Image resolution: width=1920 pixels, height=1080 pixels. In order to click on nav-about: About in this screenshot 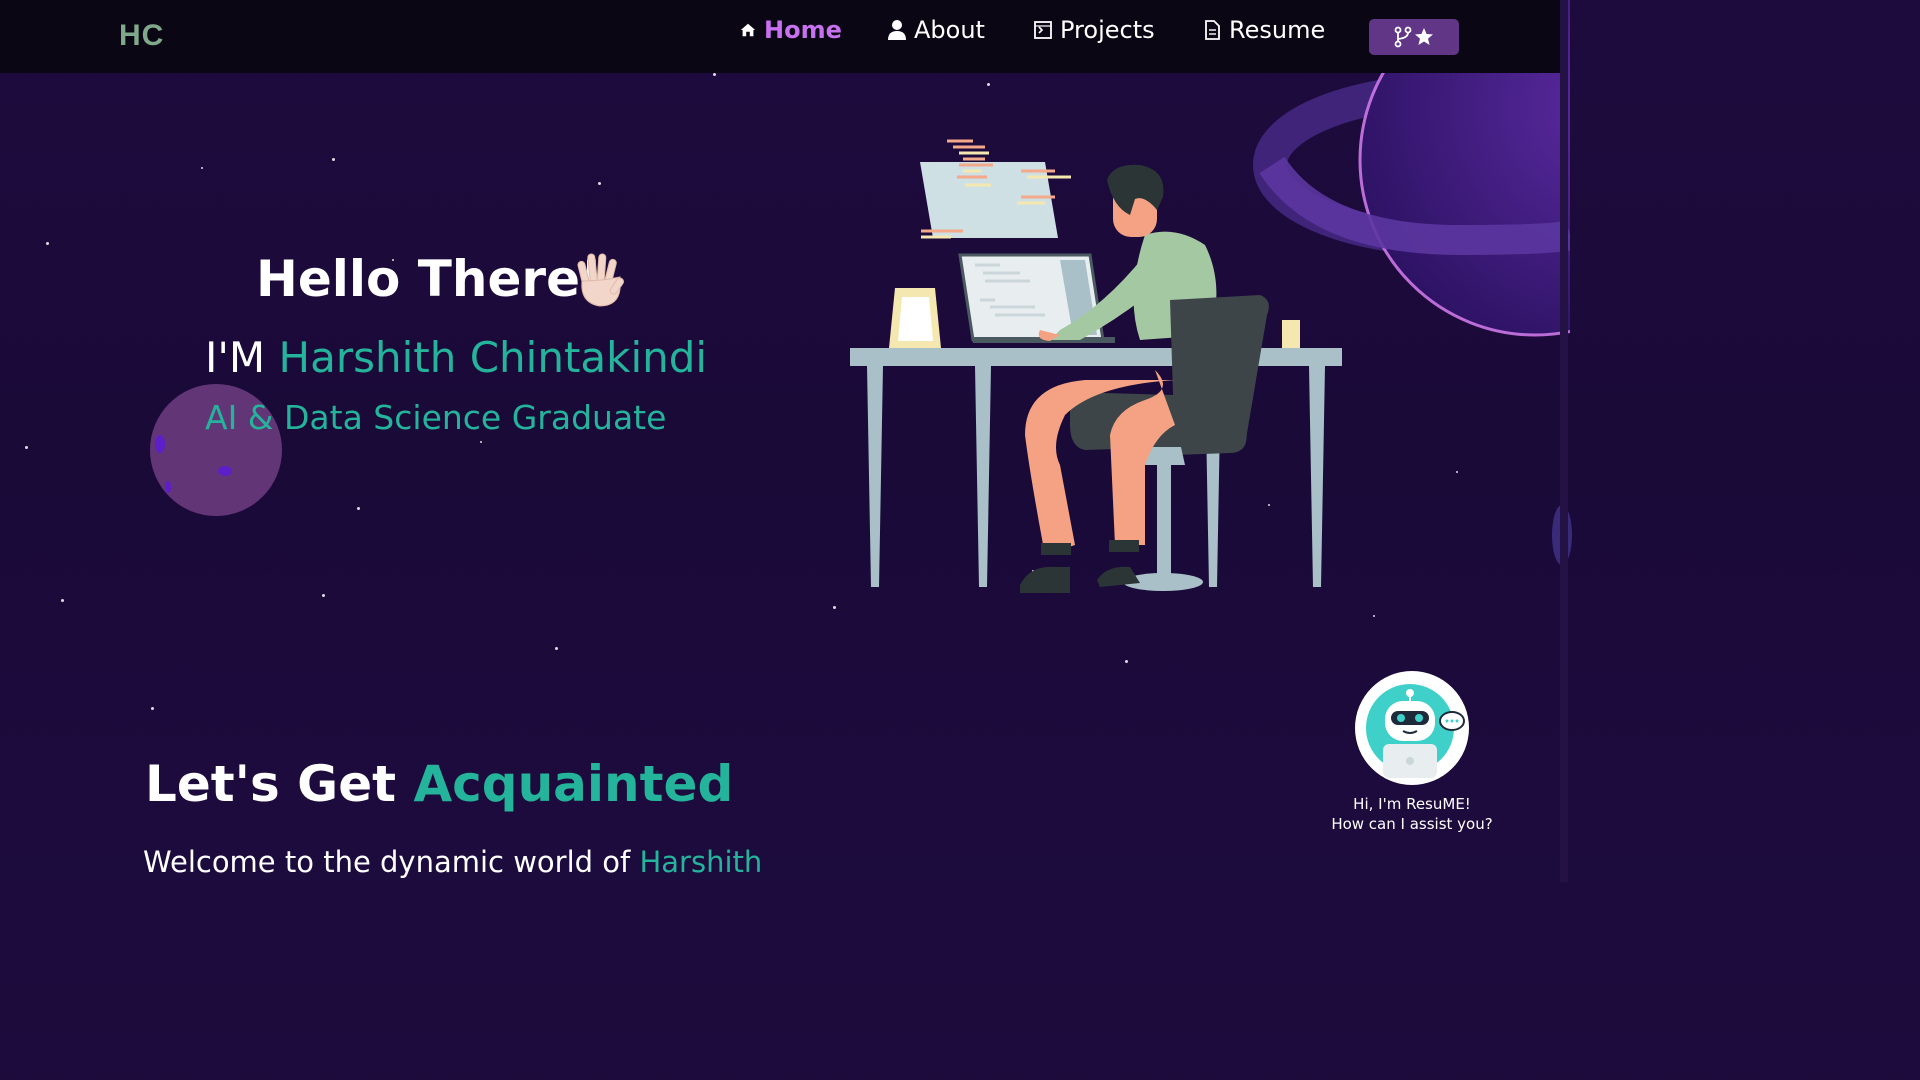, I will do `click(936, 30)`.